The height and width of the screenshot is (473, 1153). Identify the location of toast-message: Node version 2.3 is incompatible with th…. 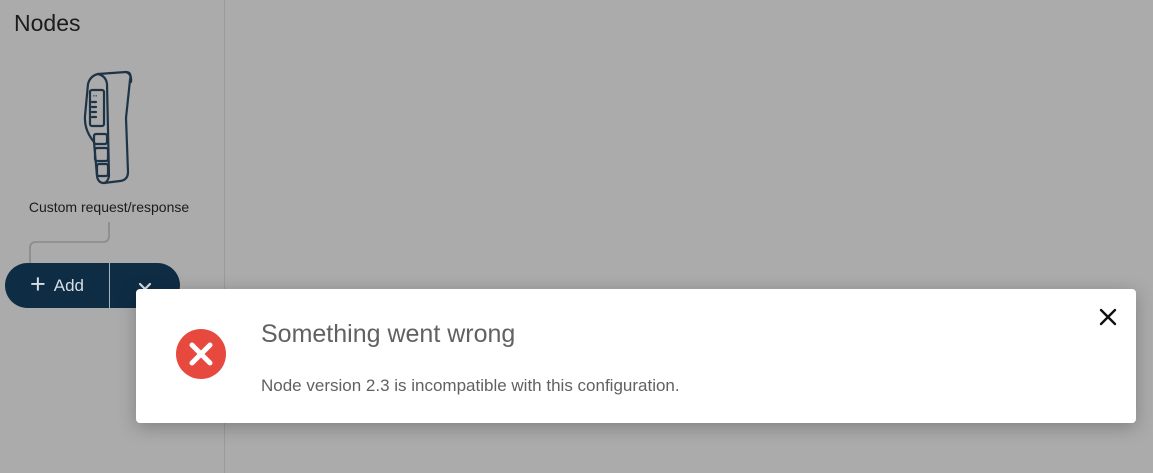
(470, 385).